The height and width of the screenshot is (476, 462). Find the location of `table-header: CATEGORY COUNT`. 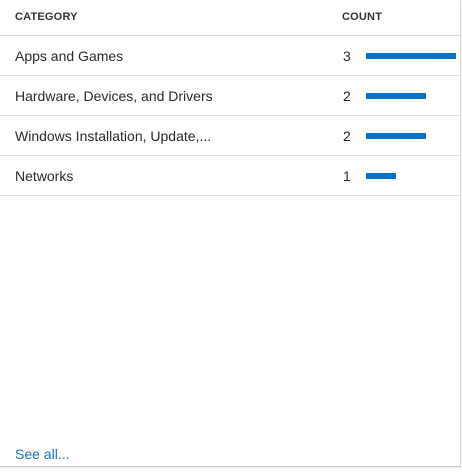

table-header: CATEGORY COUNT is located at coordinates (230, 18).